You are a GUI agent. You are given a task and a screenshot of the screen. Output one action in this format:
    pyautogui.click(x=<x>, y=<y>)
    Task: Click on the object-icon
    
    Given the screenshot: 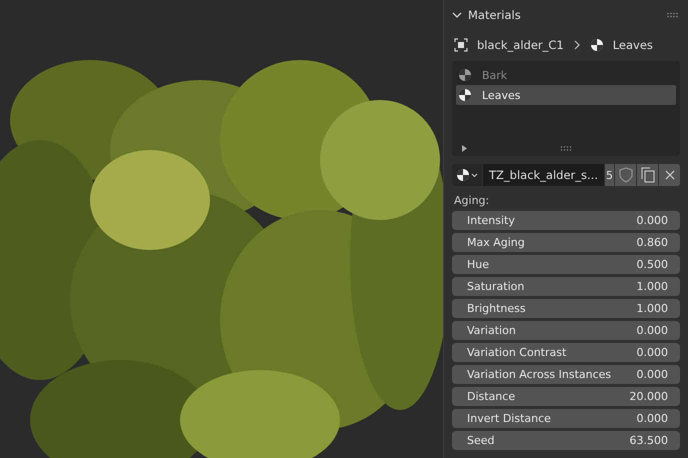 What is the action you would take?
    pyautogui.click(x=461, y=45)
    